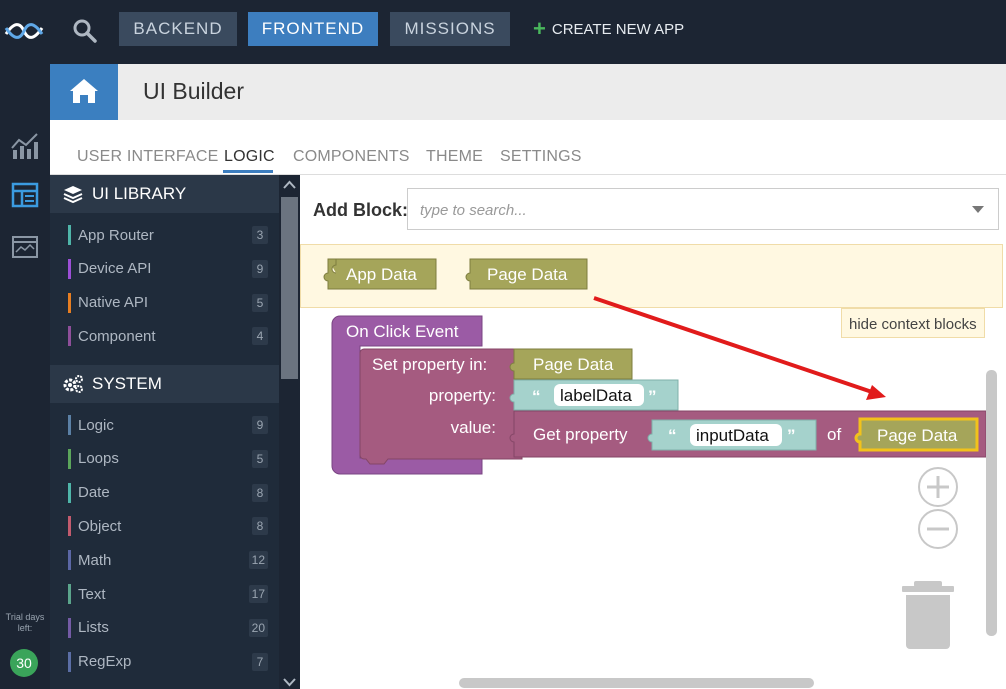  I want to click on library-item-label: RegExp, so click(105, 662).